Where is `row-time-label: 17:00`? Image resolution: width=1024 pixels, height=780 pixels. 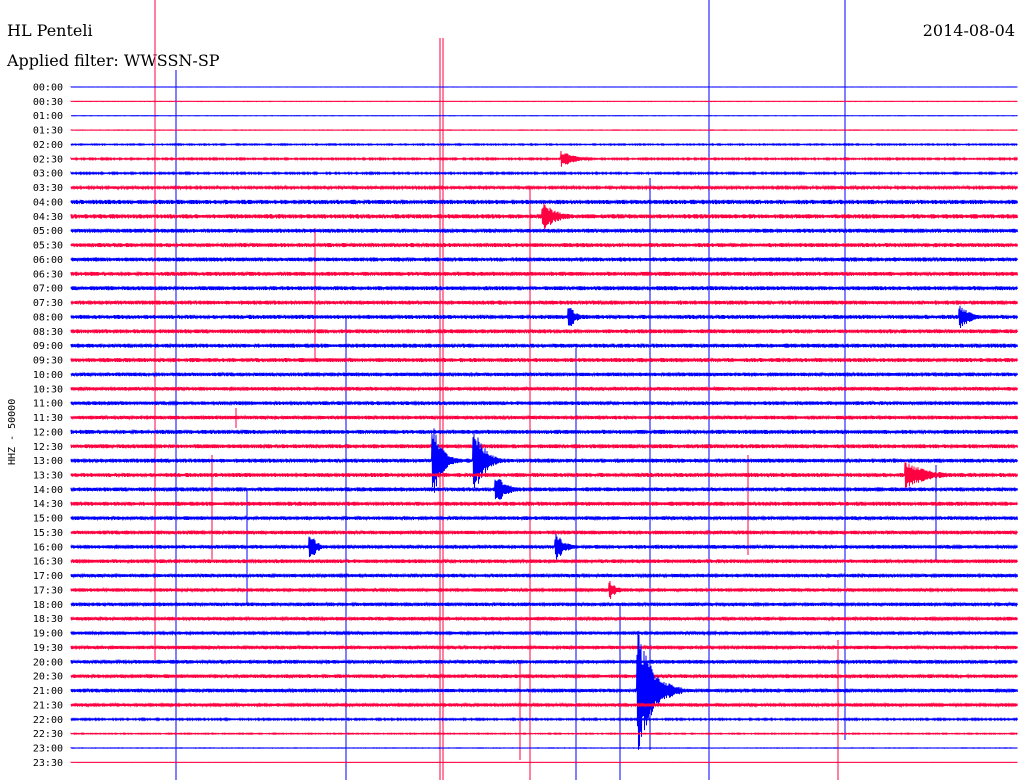
row-time-label: 17:00 is located at coordinates (48, 576).